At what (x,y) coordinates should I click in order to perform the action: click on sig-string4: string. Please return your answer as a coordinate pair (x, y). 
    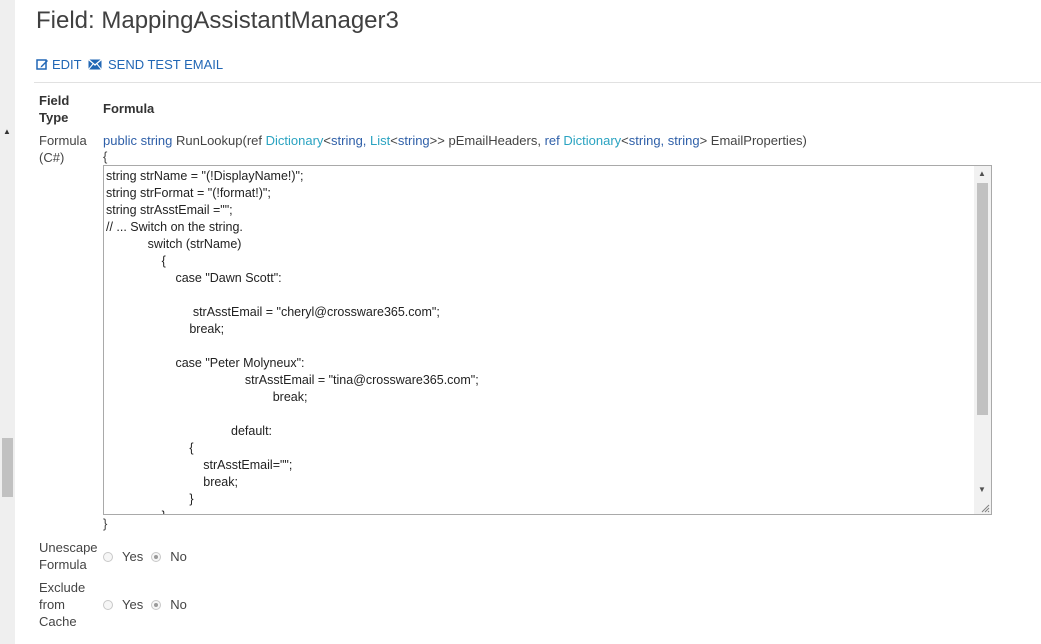
    Looking at the image, I should click on (683, 140).